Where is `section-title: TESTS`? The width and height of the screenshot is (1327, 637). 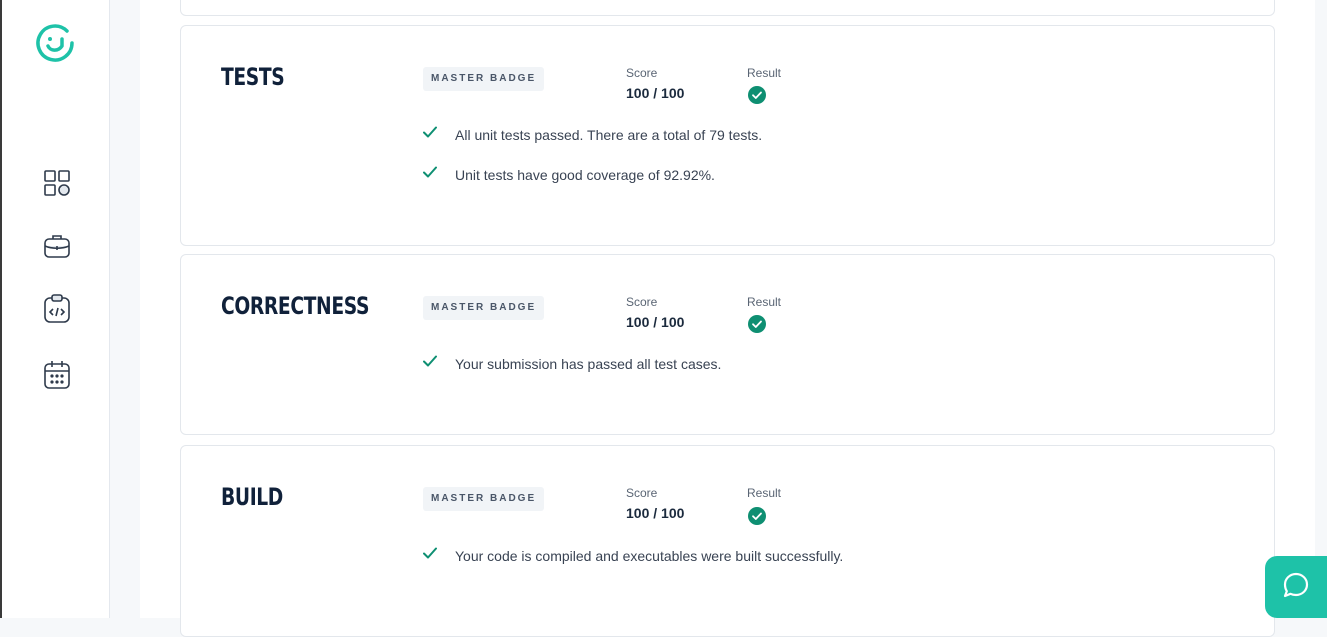 section-title: TESTS is located at coordinates (253, 77).